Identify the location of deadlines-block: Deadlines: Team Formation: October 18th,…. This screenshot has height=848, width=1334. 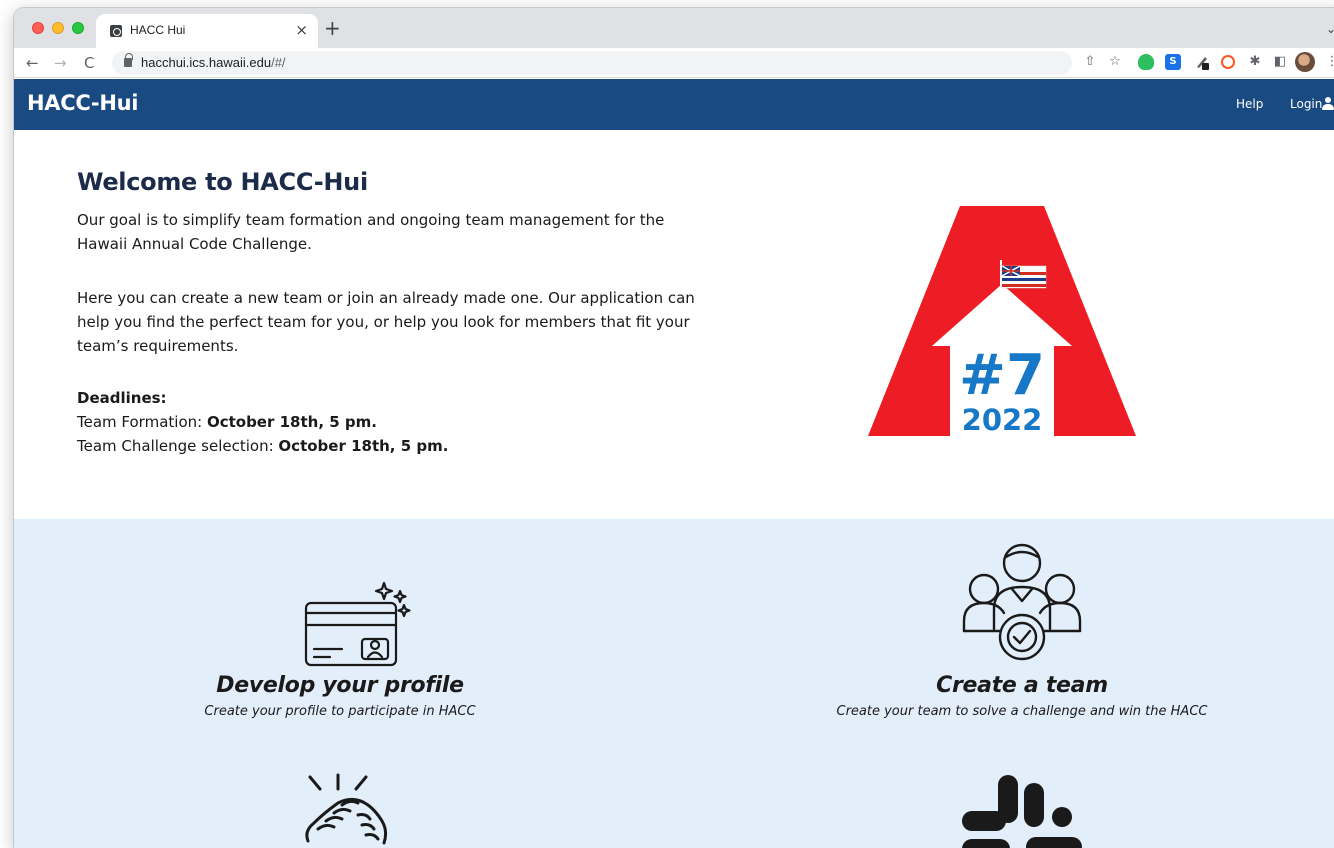
(262, 422).